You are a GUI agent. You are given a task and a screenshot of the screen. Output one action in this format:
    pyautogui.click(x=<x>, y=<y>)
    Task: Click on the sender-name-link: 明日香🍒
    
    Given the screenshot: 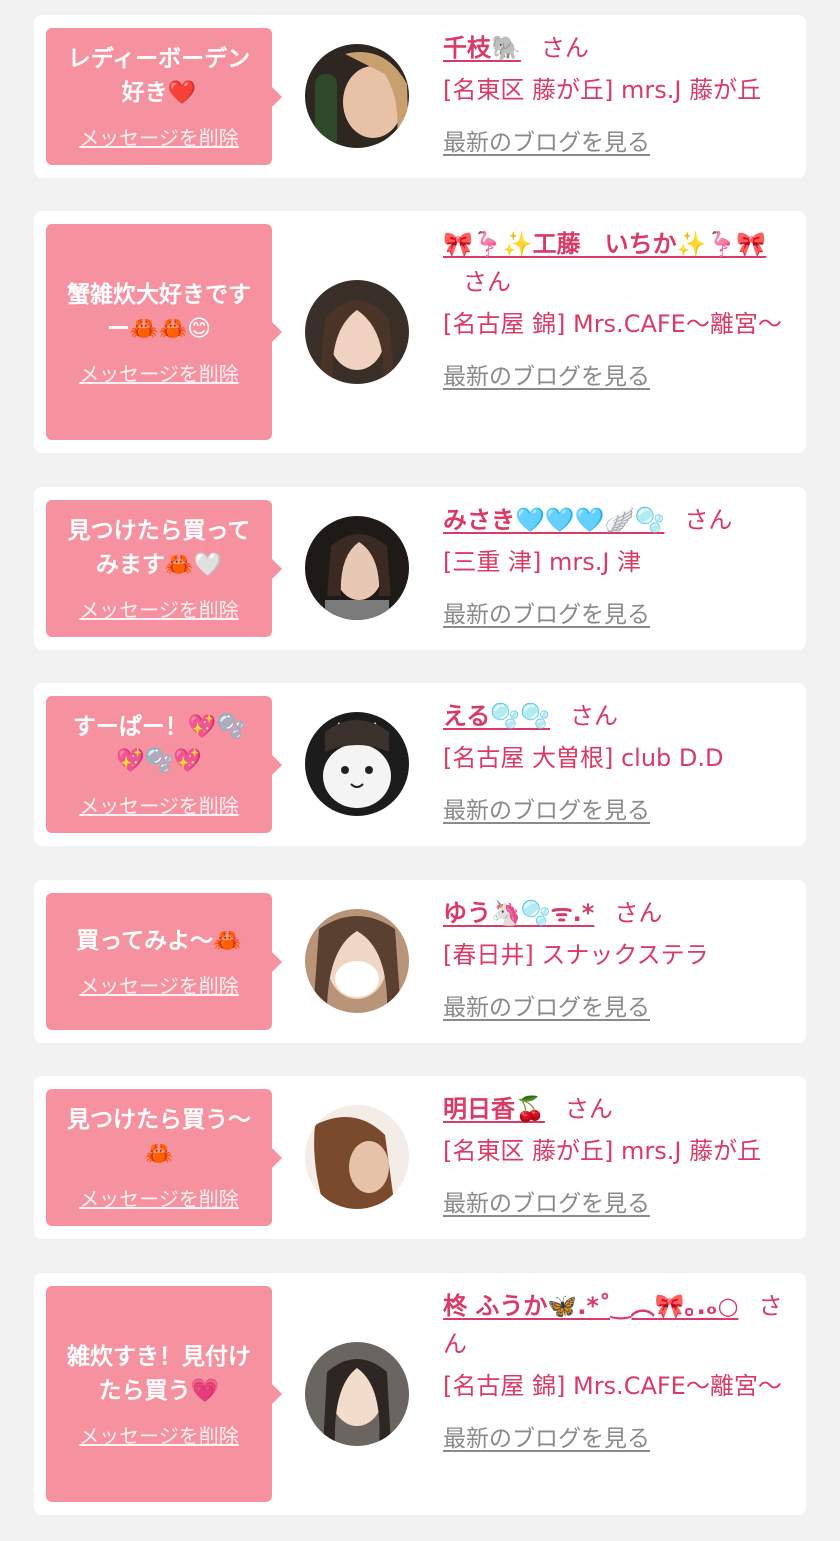 What is the action you would take?
    pyautogui.click(x=494, y=1109)
    